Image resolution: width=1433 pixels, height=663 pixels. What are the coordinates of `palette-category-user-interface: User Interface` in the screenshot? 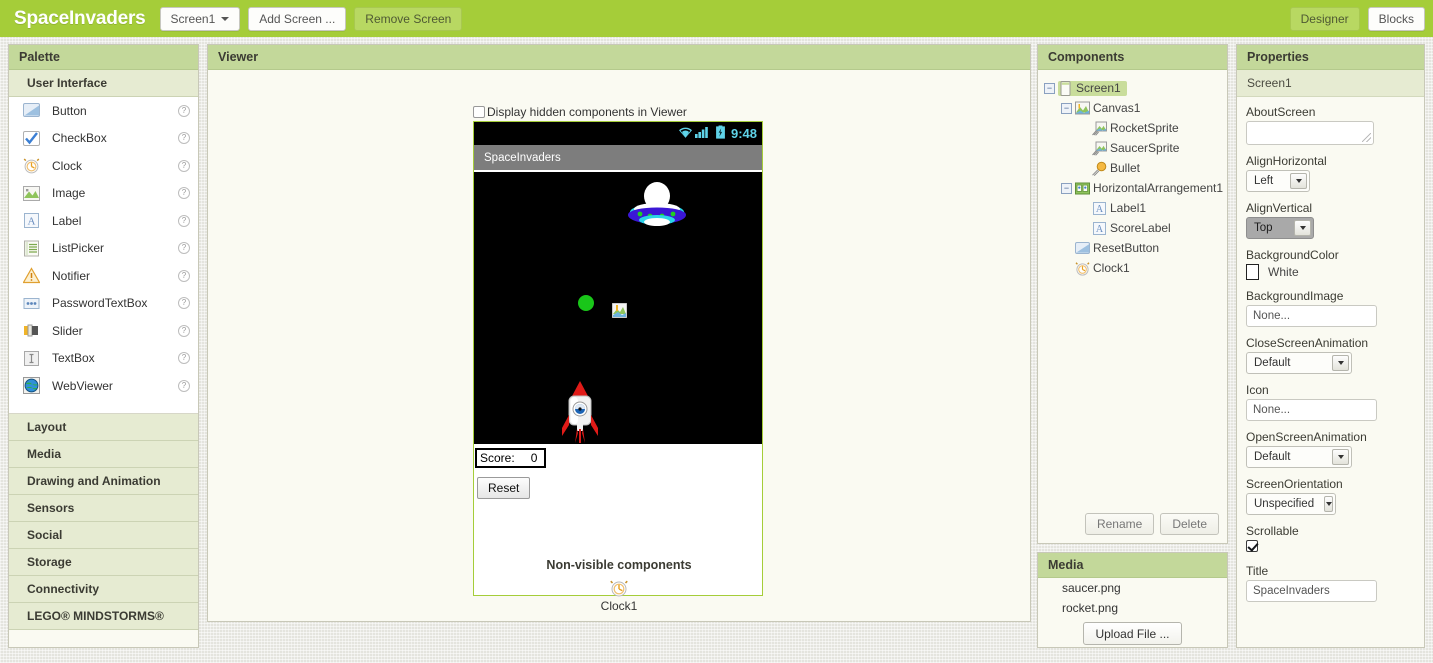 It's located at (103, 83).